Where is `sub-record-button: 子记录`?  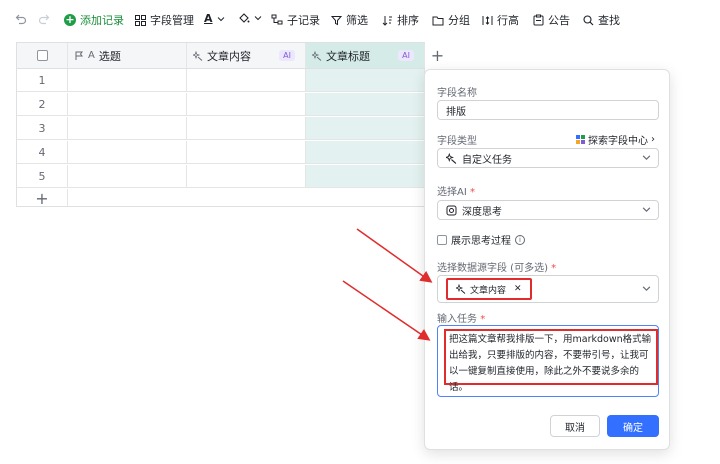 sub-record-button: 子记录 is located at coordinates (295, 20).